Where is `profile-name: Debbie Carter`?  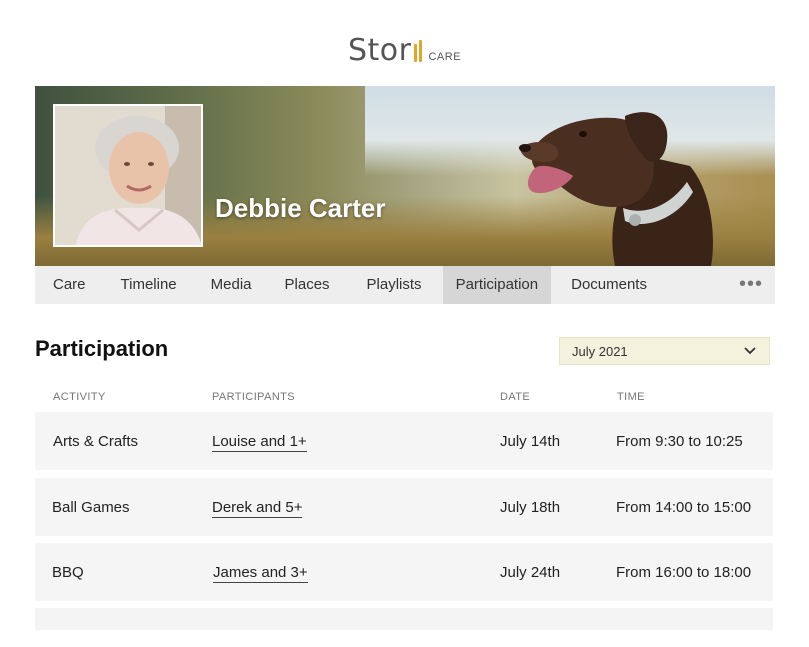 profile-name: Debbie Carter is located at coordinates (300, 208).